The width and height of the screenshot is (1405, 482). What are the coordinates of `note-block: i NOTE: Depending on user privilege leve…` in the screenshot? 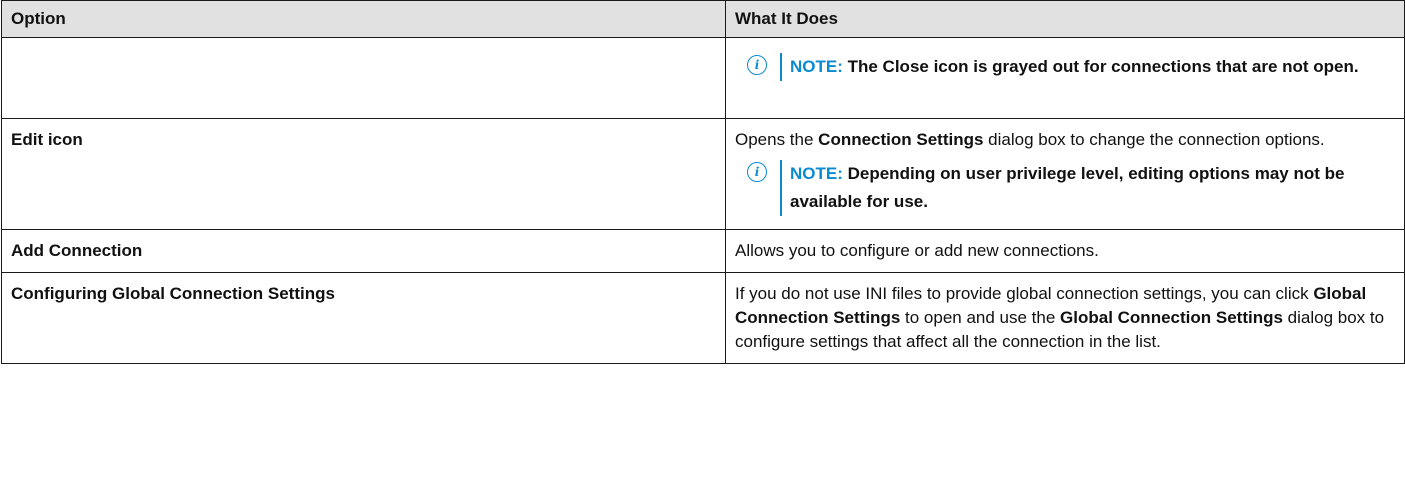 It's located at (1071, 188).